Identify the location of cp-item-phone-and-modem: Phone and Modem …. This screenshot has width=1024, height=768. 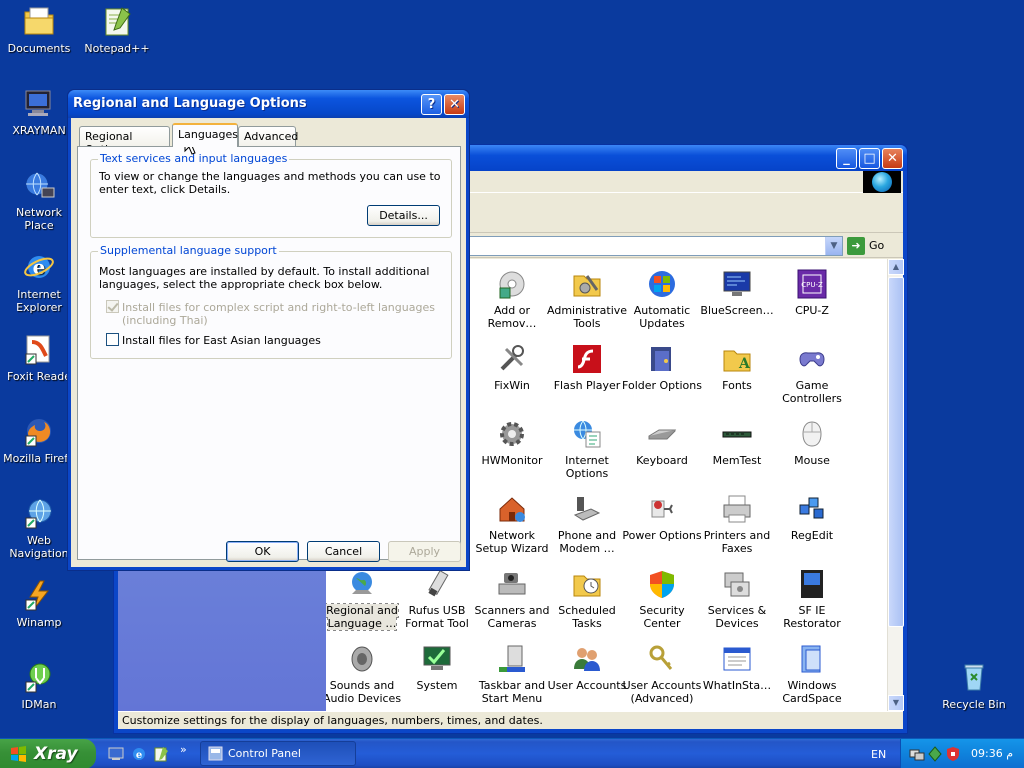
(587, 524).